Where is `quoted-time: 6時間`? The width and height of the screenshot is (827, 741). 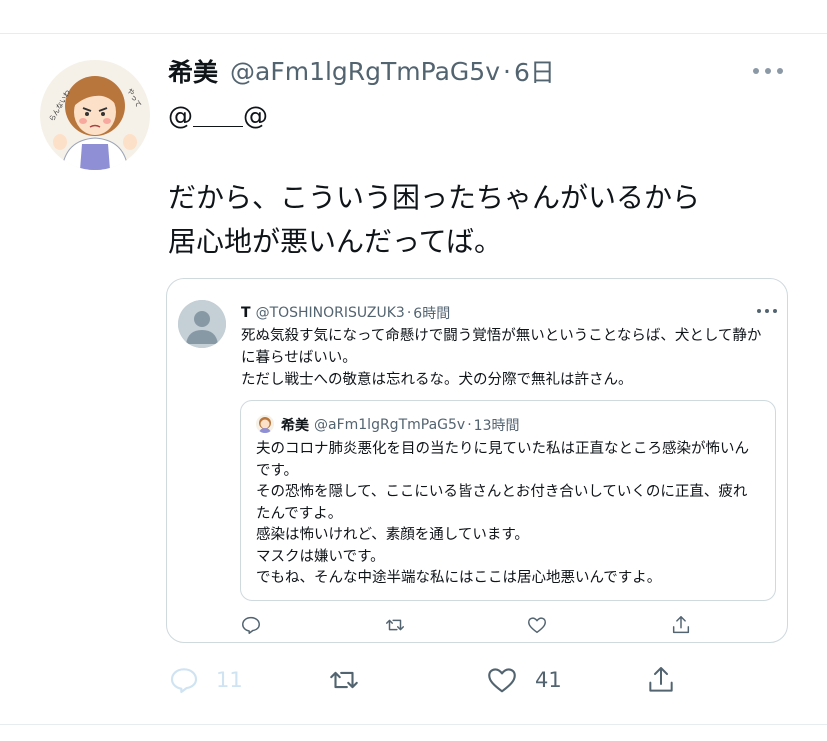 quoted-time: 6時間 is located at coordinates (431, 313).